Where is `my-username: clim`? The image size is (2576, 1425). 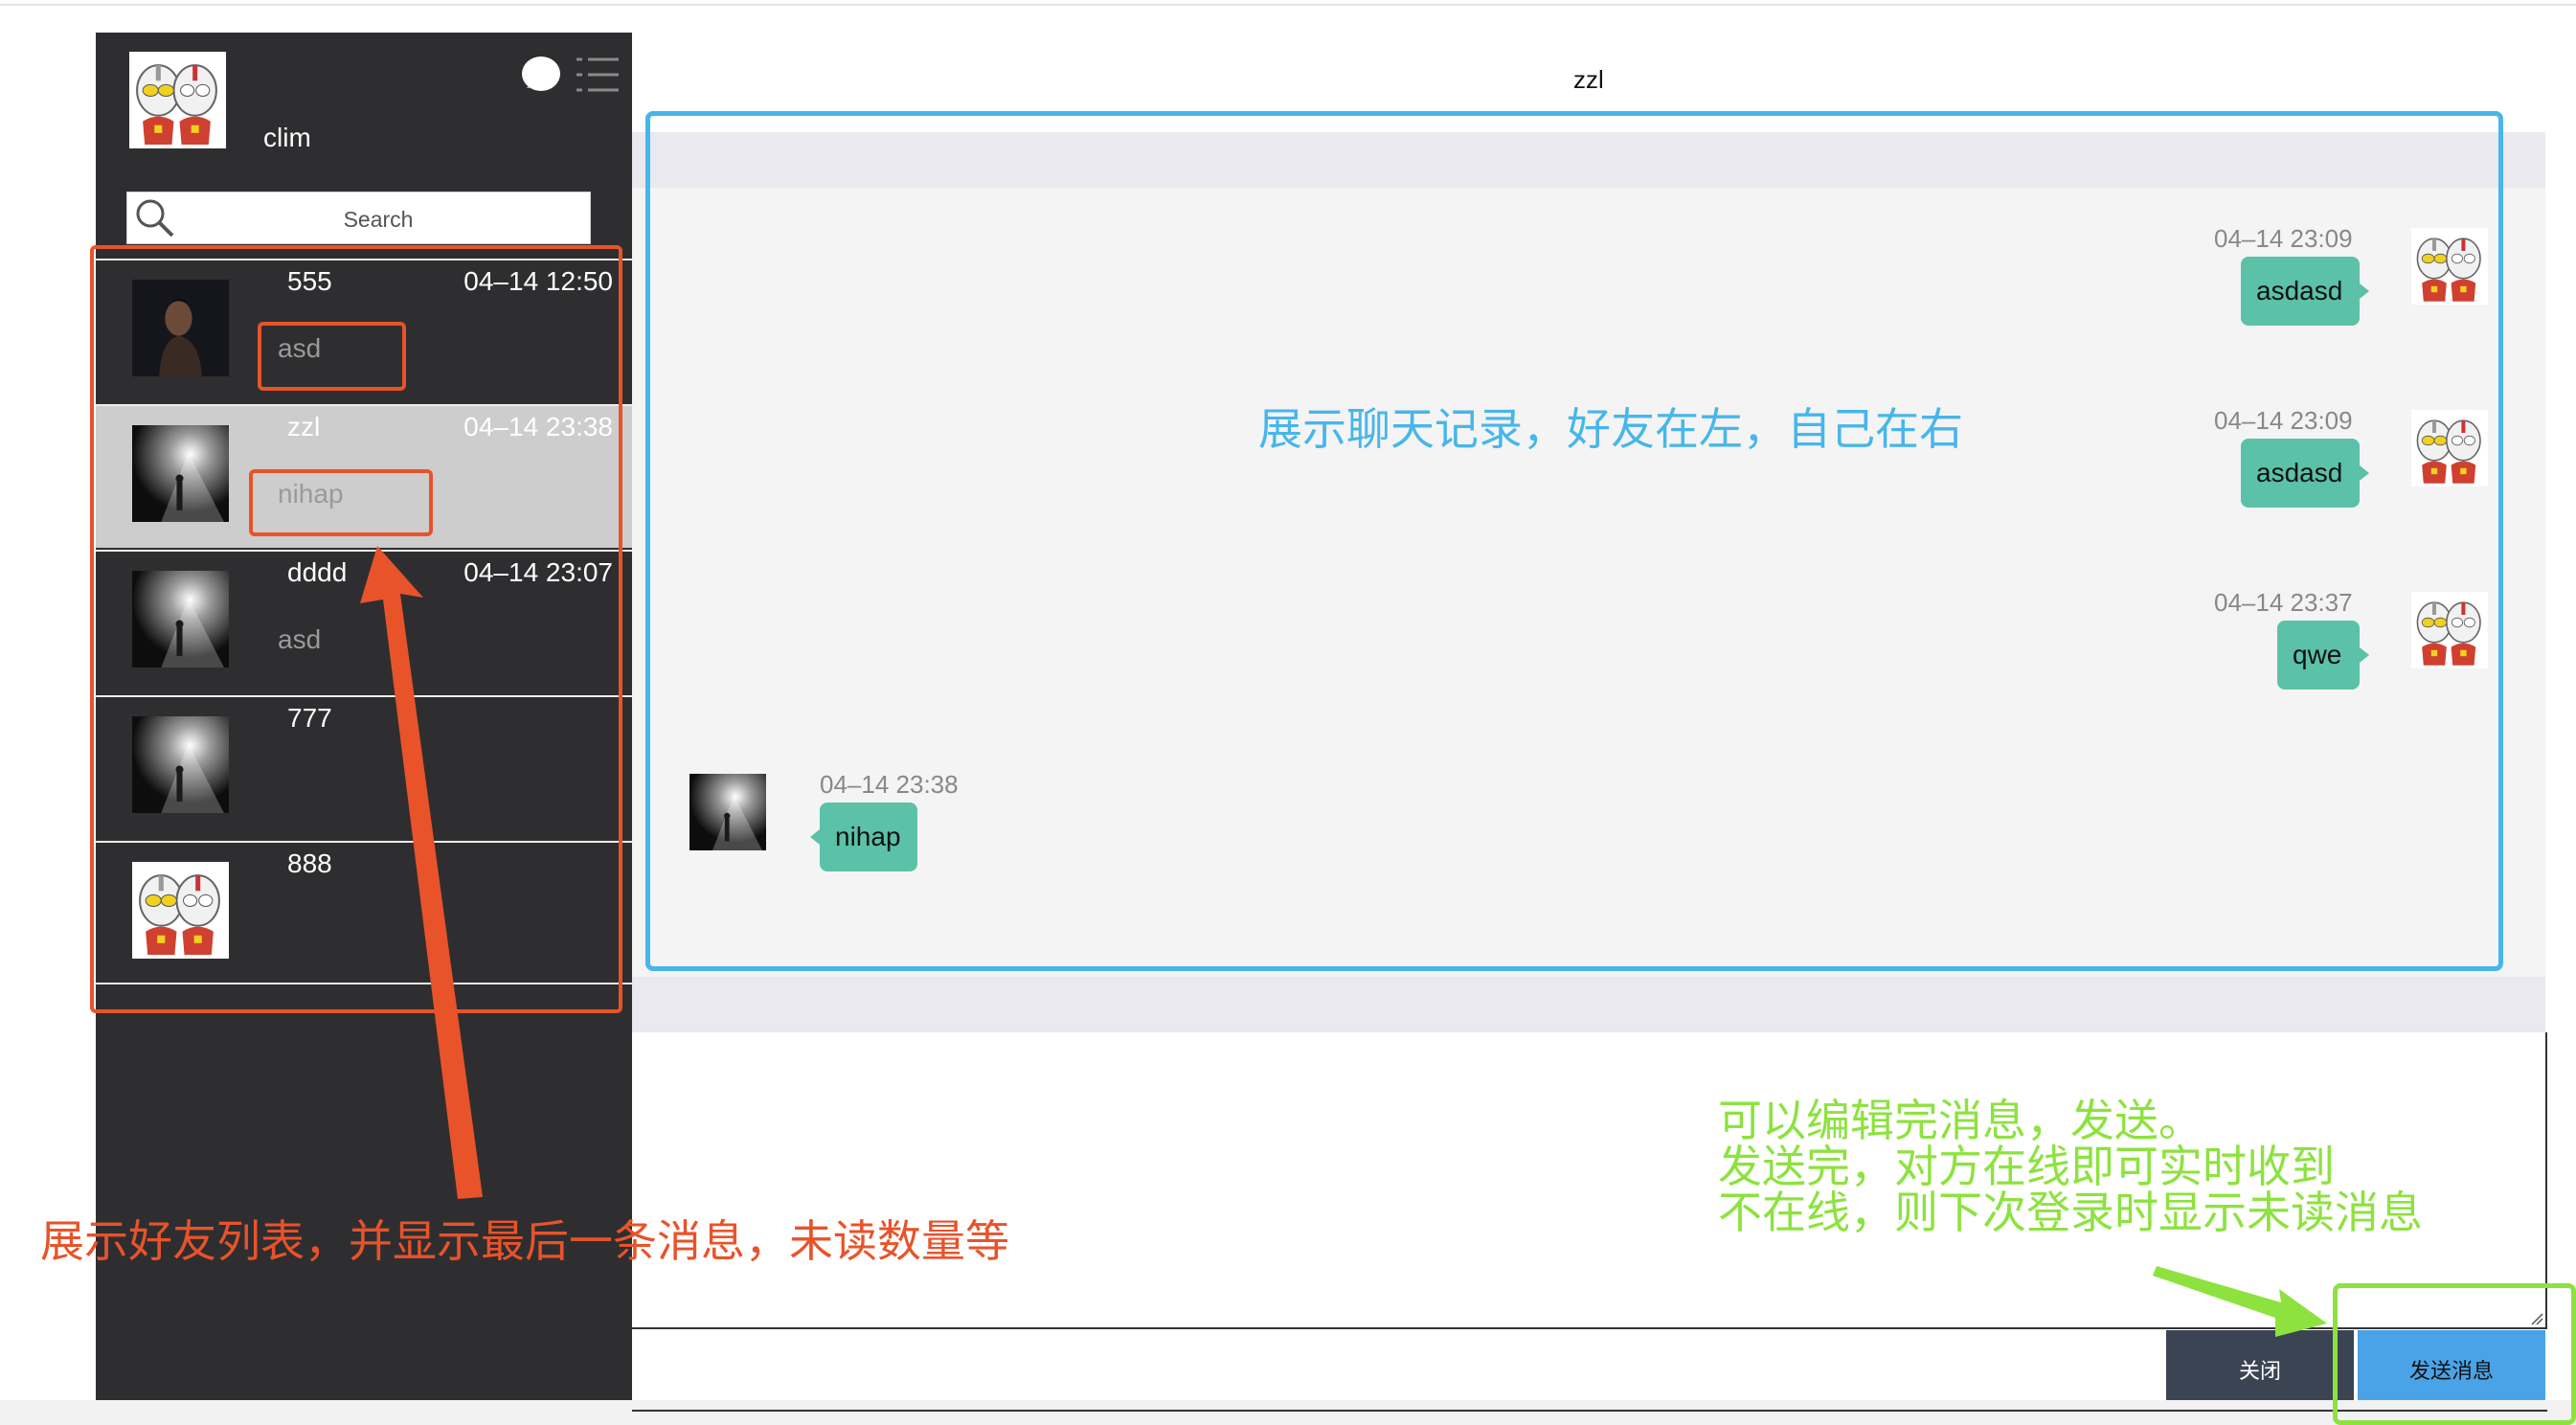 my-username: clim is located at coordinates (287, 137).